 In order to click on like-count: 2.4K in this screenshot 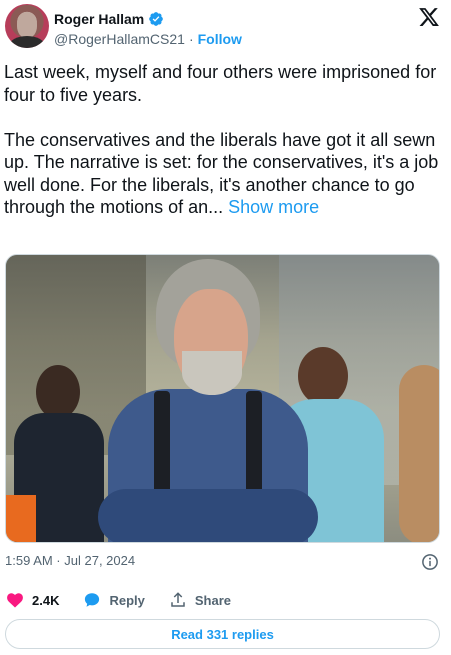, I will do `click(46, 600)`.